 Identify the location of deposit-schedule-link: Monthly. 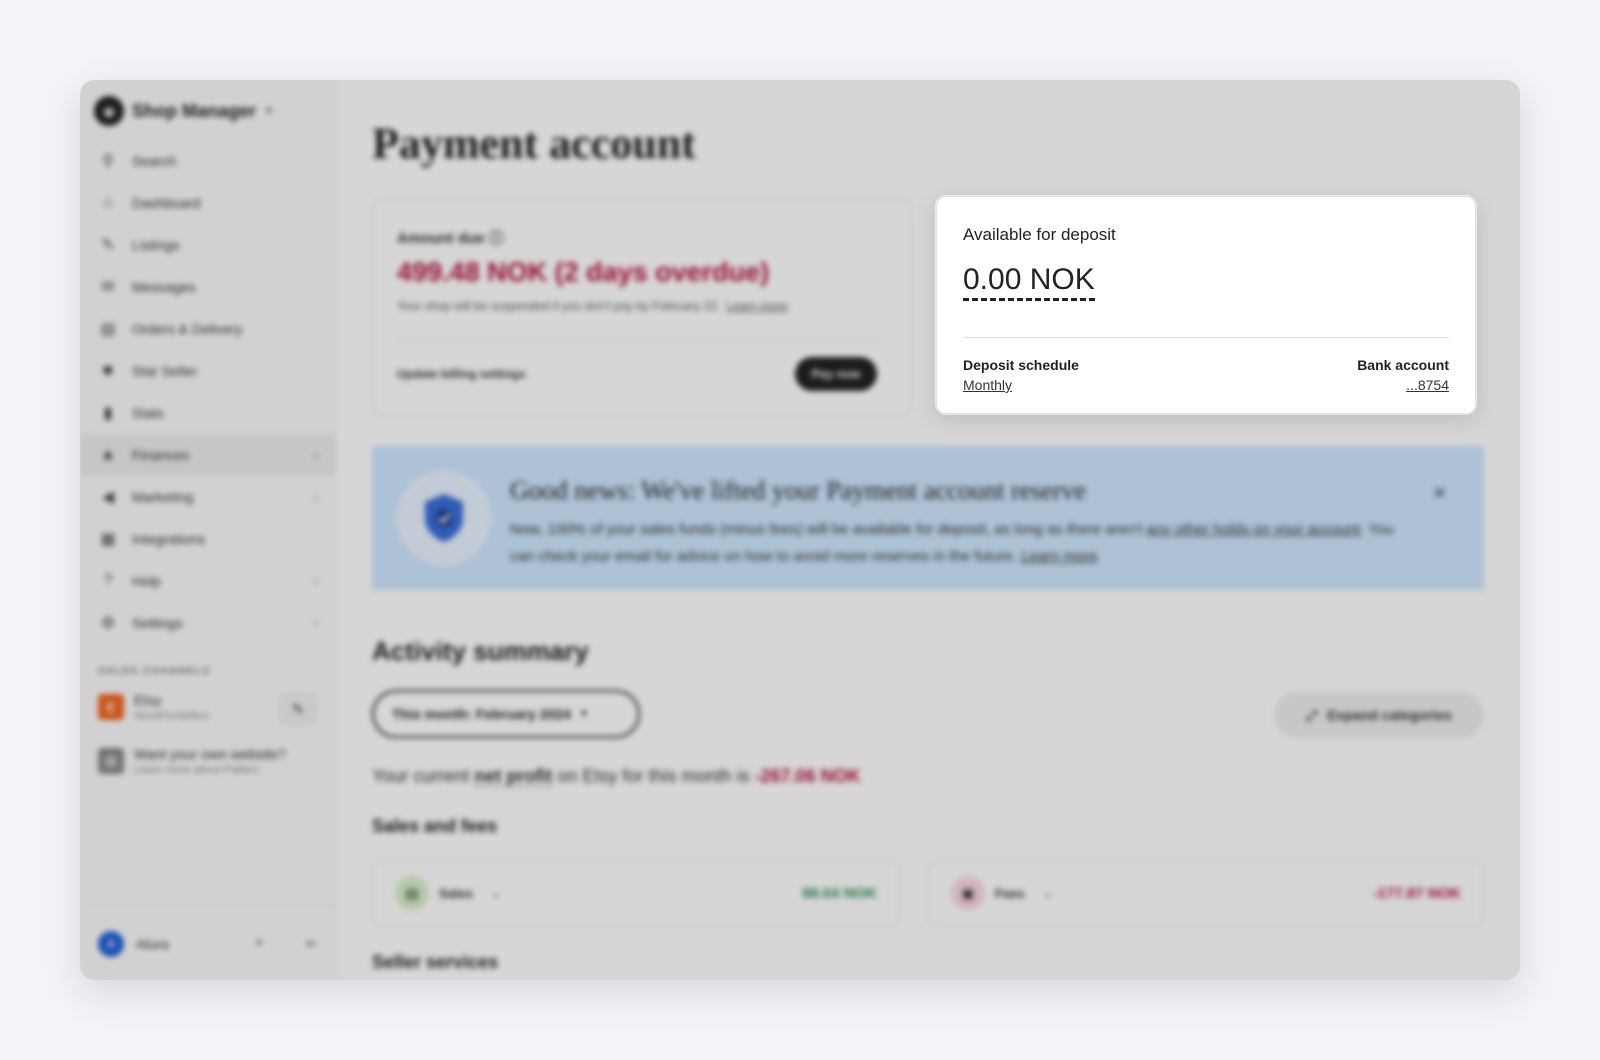
(987, 385).